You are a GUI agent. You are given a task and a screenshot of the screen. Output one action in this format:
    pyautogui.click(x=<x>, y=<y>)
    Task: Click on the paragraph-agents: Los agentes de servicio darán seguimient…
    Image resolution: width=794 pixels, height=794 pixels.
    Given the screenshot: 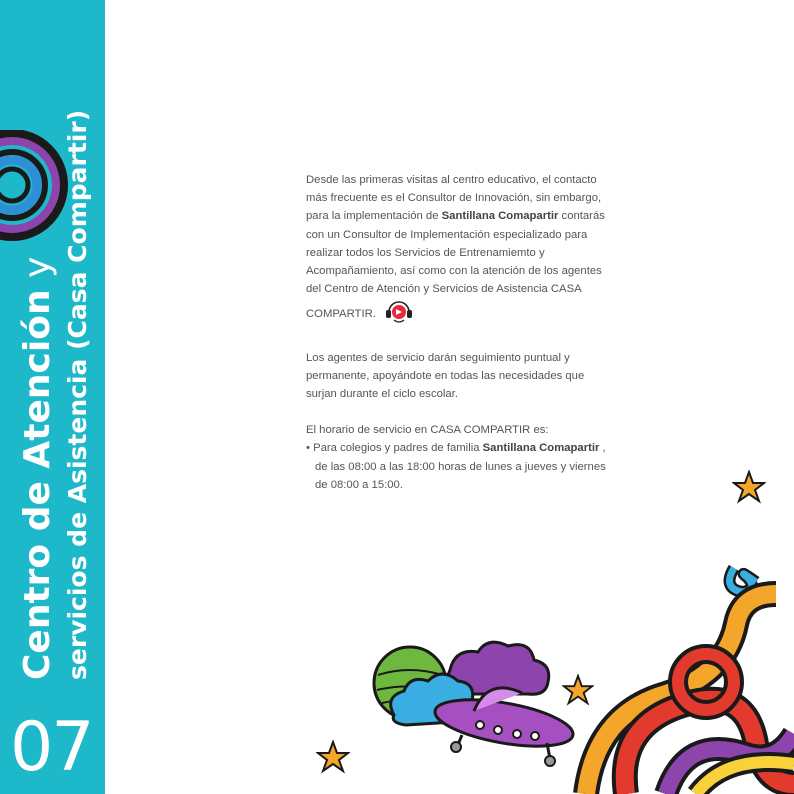 What is the action you would take?
    pyautogui.click(x=445, y=376)
    